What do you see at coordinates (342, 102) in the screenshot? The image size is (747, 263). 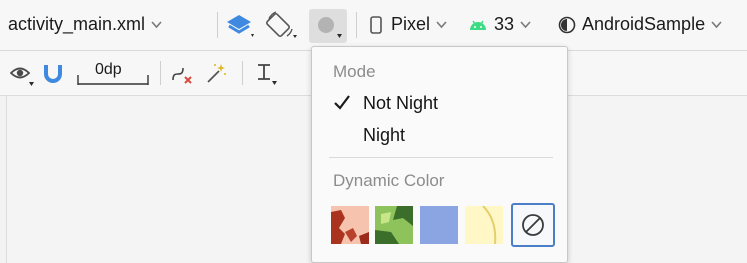 I see `checkmark-icon` at bounding box center [342, 102].